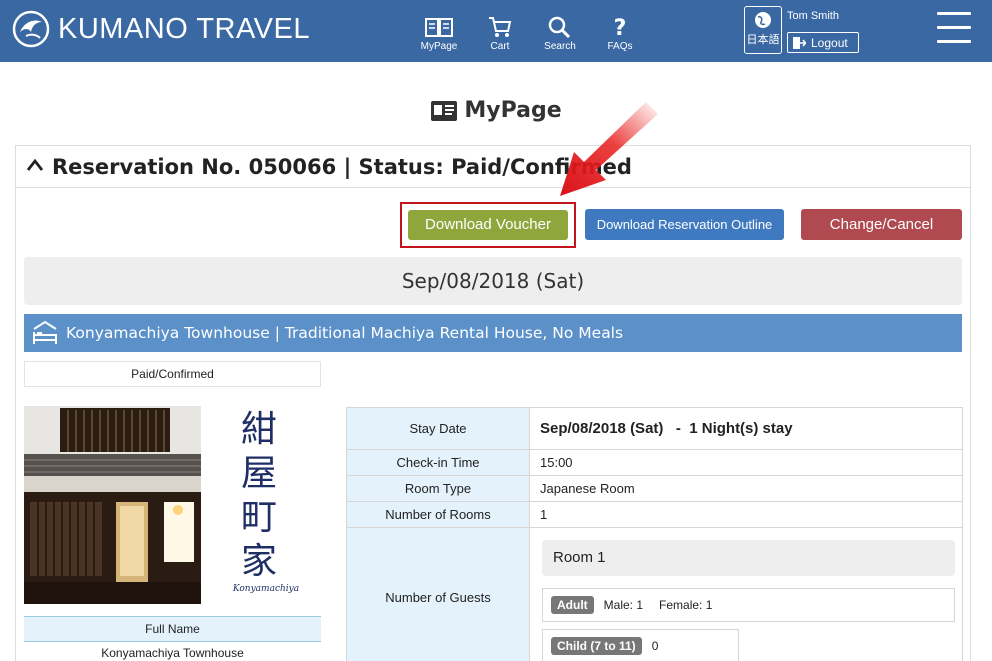 This screenshot has width=992, height=661. What do you see at coordinates (172, 629) in the screenshot?
I see `full-name-label: Full Name` at bounding box center [172, 629].